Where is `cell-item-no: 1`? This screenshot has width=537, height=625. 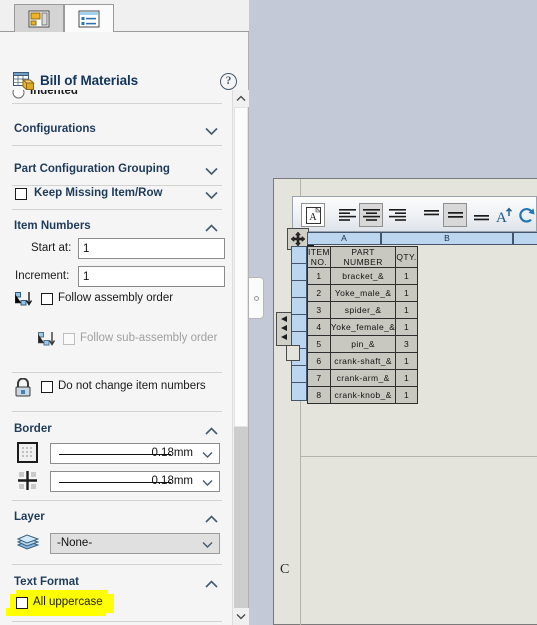
cell-item-no: 1 is located at coordinates (319, 276).